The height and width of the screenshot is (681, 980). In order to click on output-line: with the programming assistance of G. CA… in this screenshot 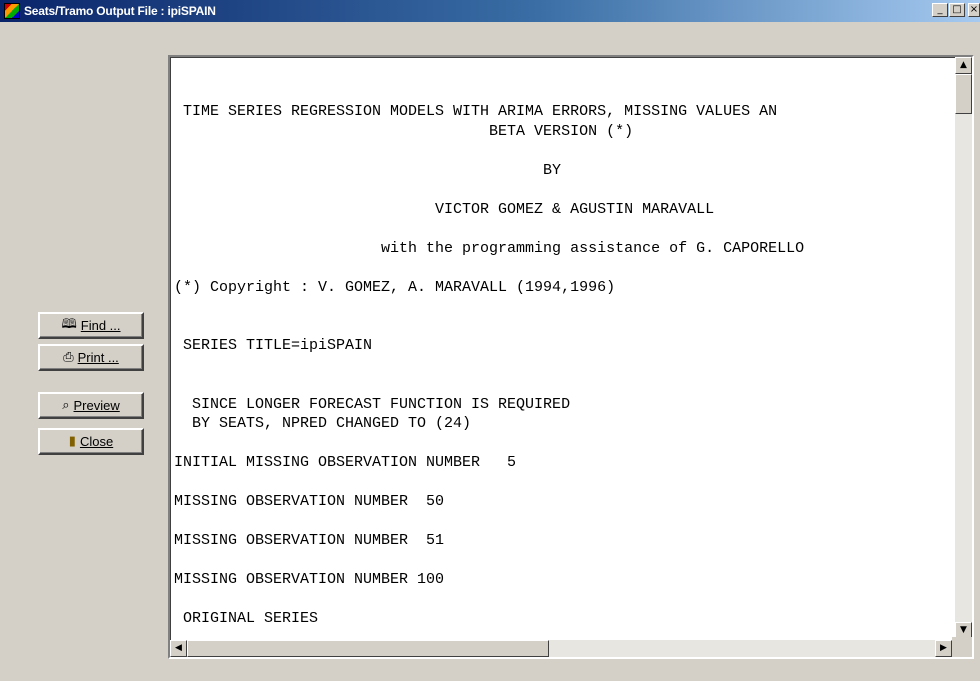, I will do `click(489, 248)`.